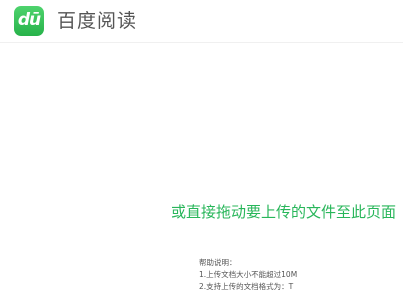 This screenshot has height=290, width=403. Describe the element at coordinates (201, 21) in the screenshot. I see `header-bar: dū 百度阅读` at that location.